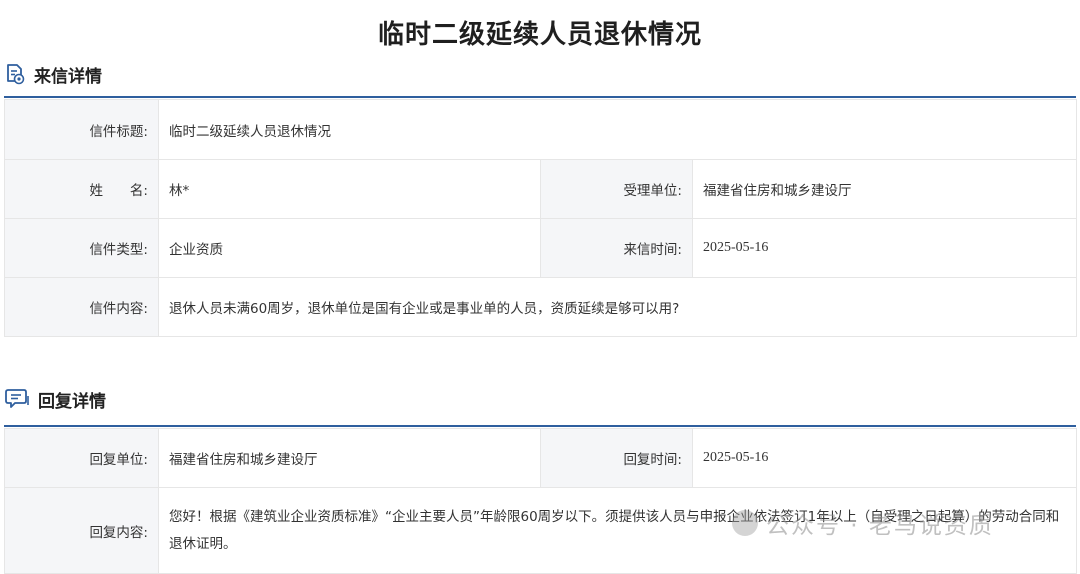 This screenshot has width=1080, height=574. I want to click on name-value: 林*, so click(349, 189).